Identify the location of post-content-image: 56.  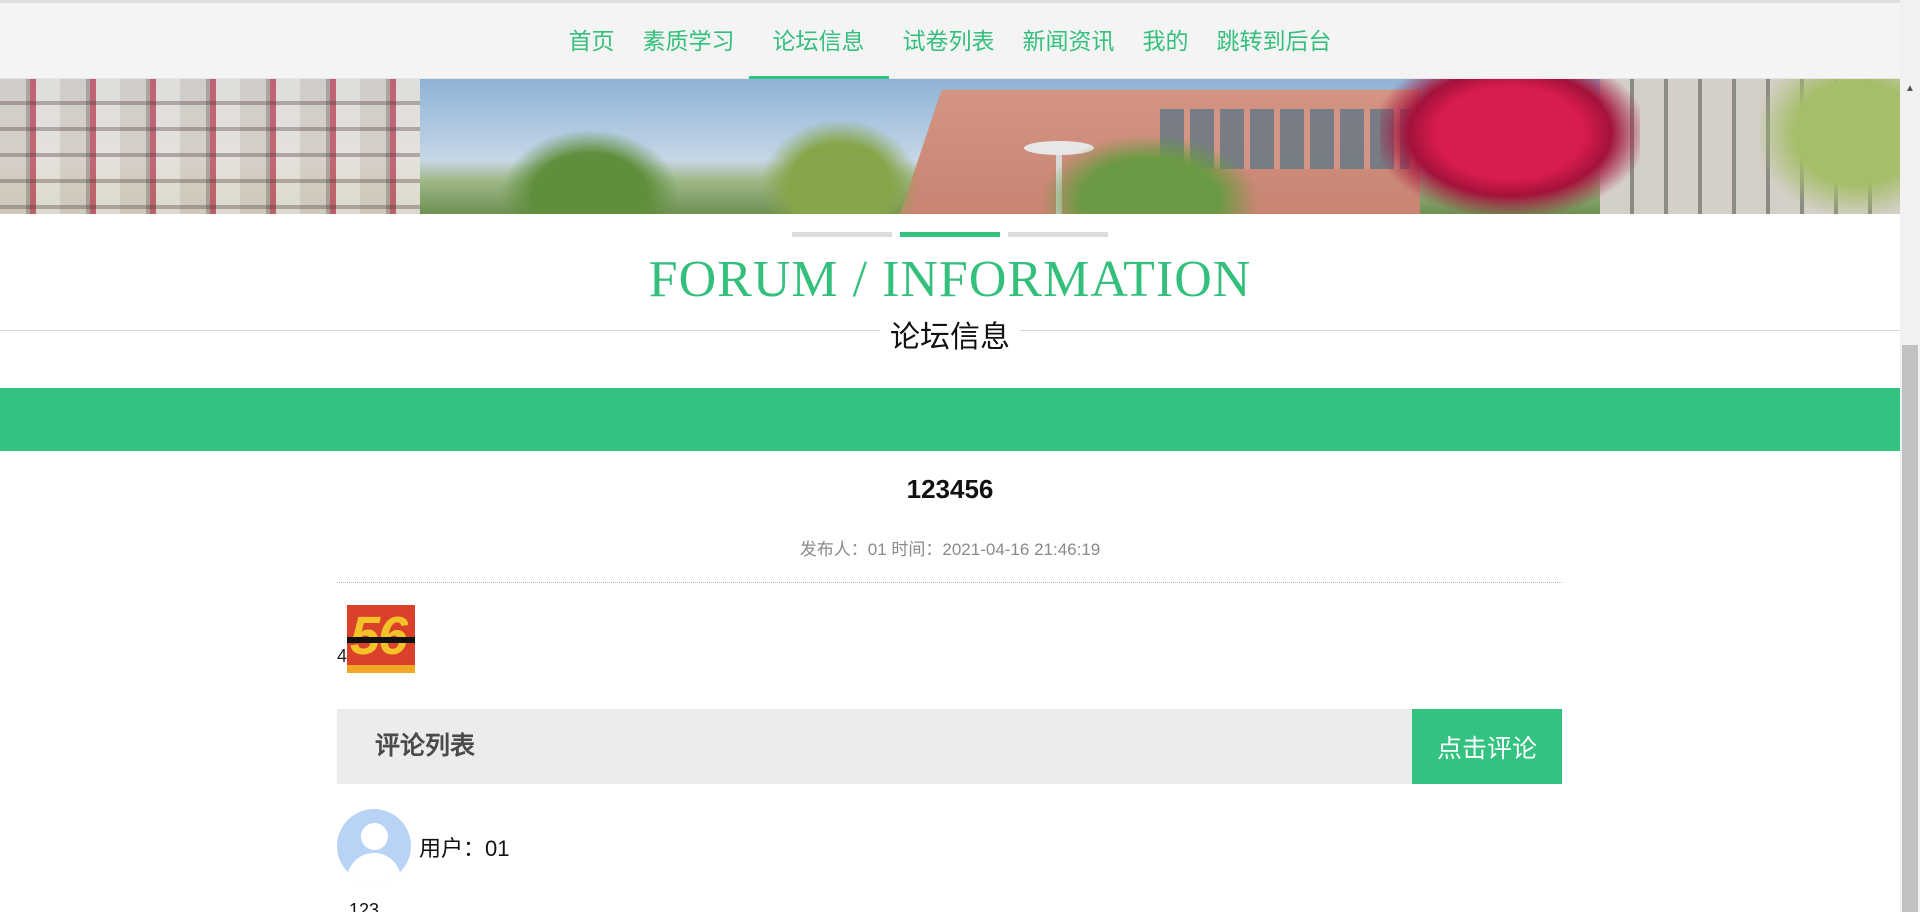
(381, 639).